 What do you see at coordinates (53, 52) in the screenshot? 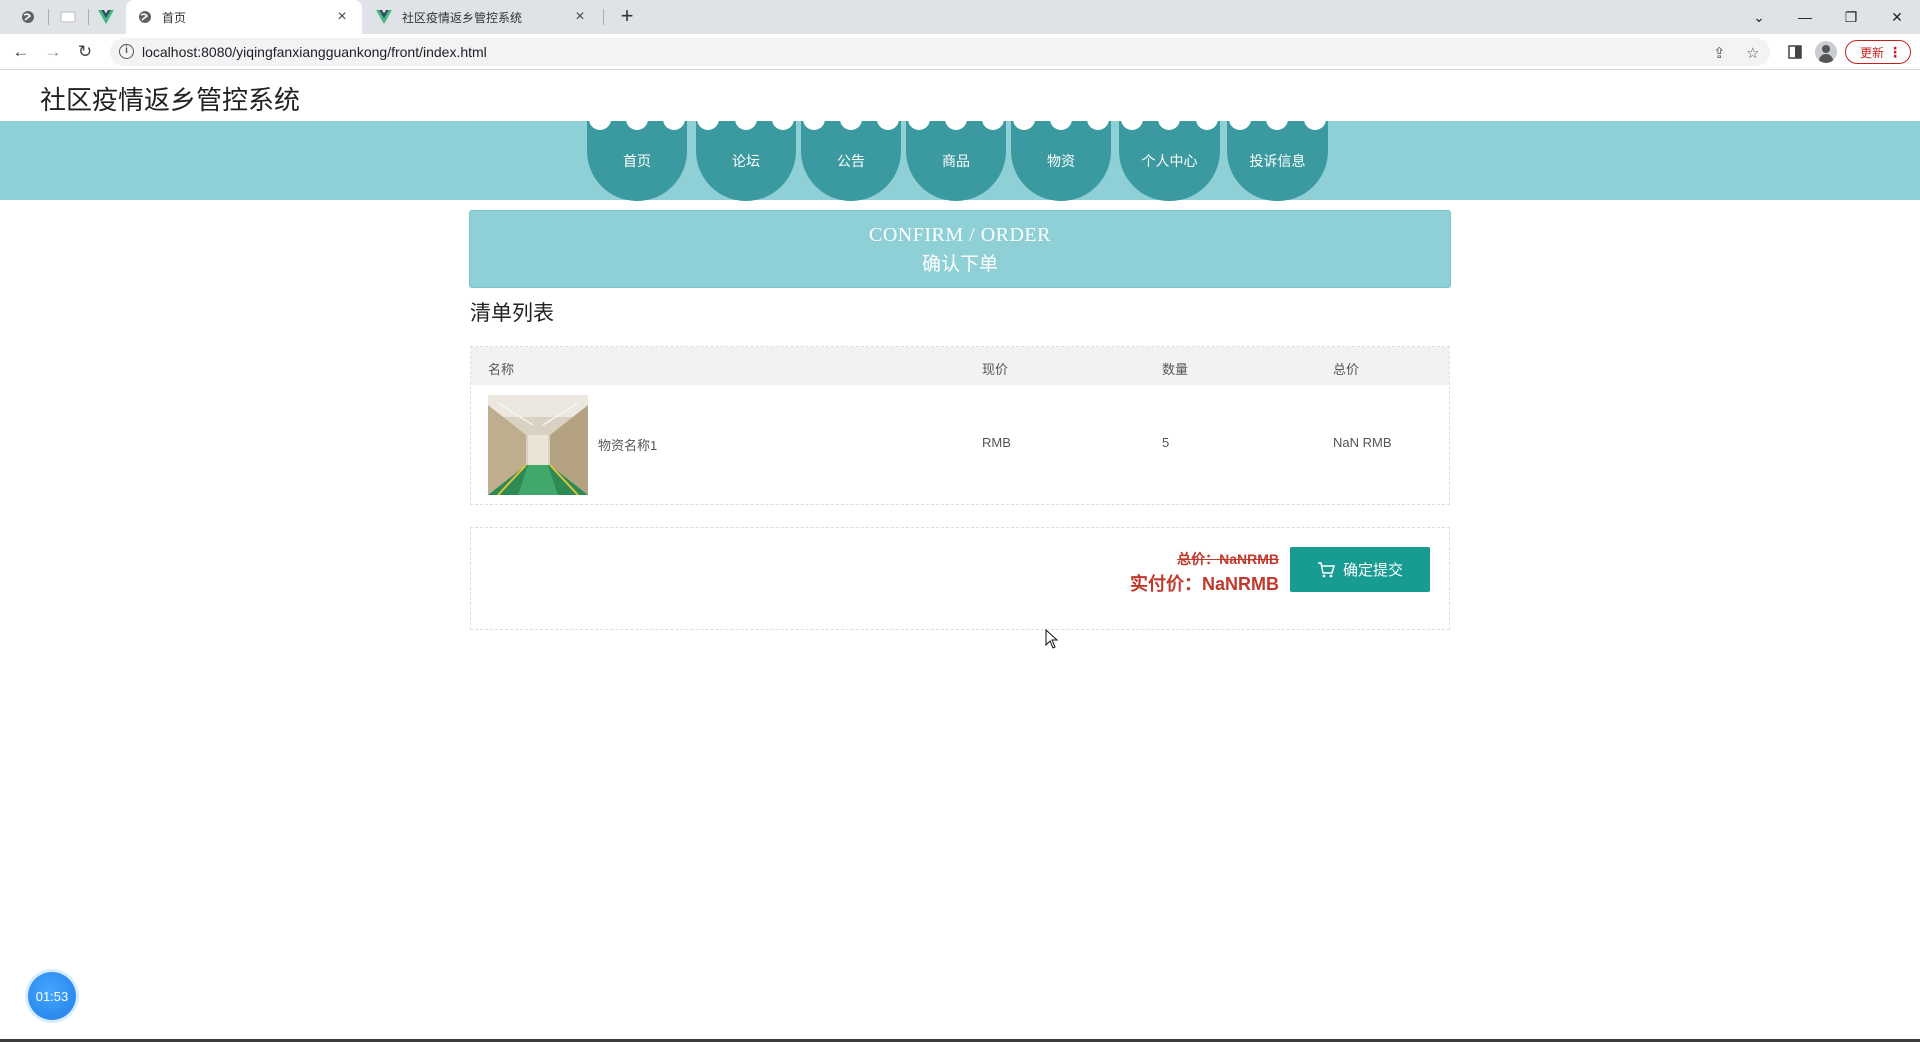
I see `forward-arrow-icon: →` at bounding box center [53, 52].